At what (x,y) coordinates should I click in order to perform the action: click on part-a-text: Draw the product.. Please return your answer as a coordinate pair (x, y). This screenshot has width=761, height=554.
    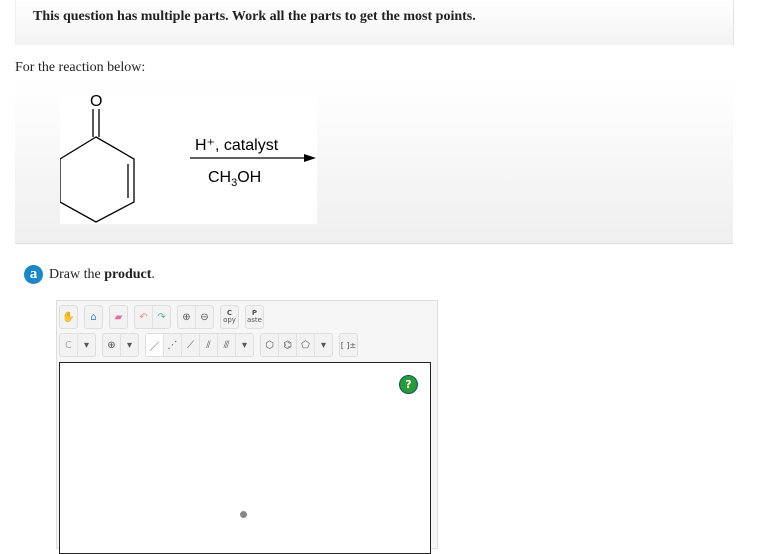
    Looking at the image, I should click on (102, 274).